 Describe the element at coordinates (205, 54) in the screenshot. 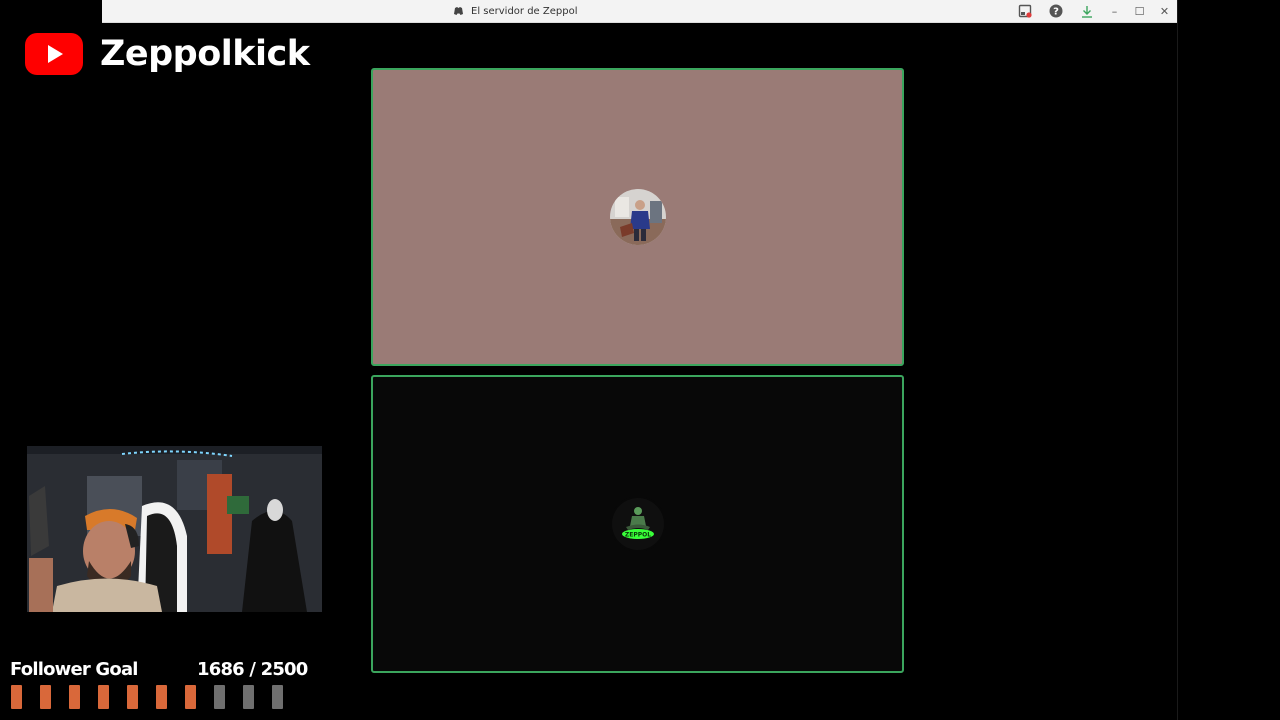

I see `channel-name: Zeppolkick` at that location.